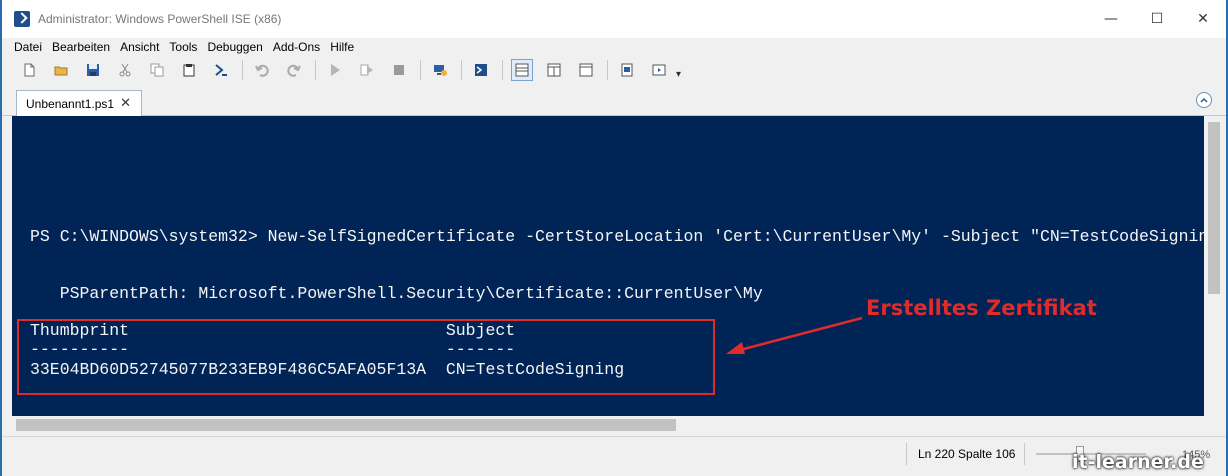  What do you see at coordinates (522, 70) in the screenshot?
I see `show-script-pane-top-icon` at bounding box center [522, 70].